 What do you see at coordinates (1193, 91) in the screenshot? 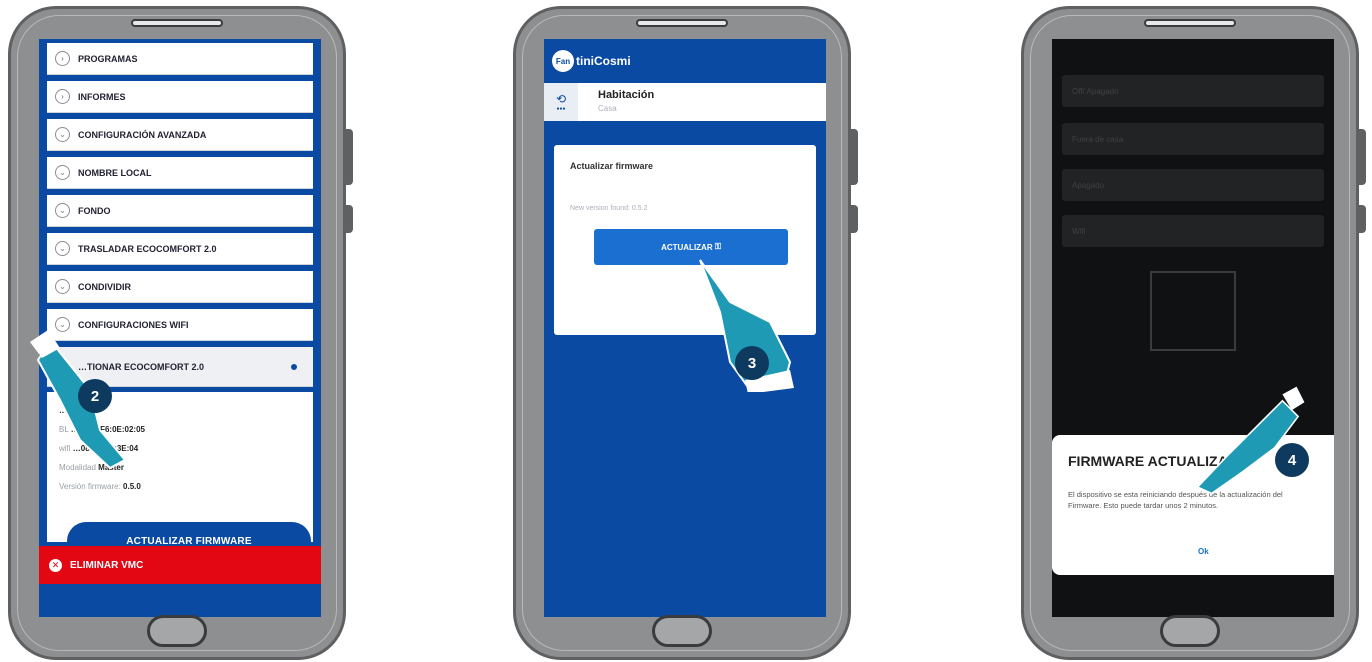
I see `dimmed-row: Off/ Apagado` at bounding box center [1193, 91].